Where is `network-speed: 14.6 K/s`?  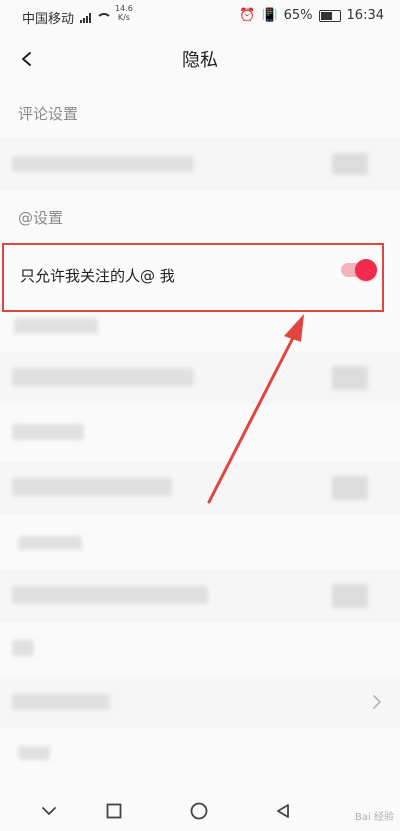 network-speed: 14.6 K/s is located at coordinates (124, 13).